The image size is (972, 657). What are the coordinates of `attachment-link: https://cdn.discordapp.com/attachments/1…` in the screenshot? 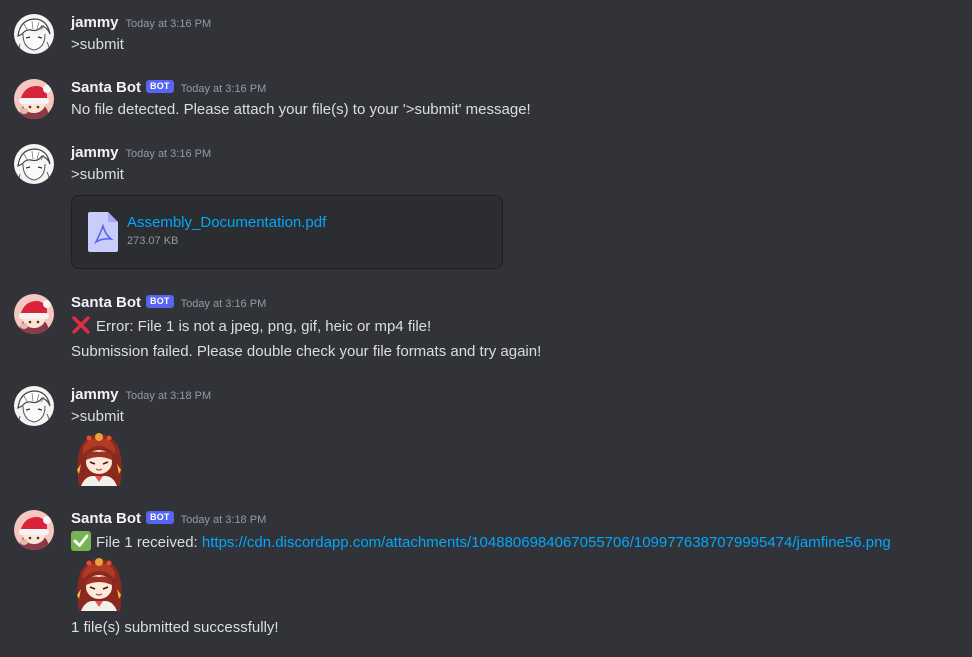 It's located at (546, 542).